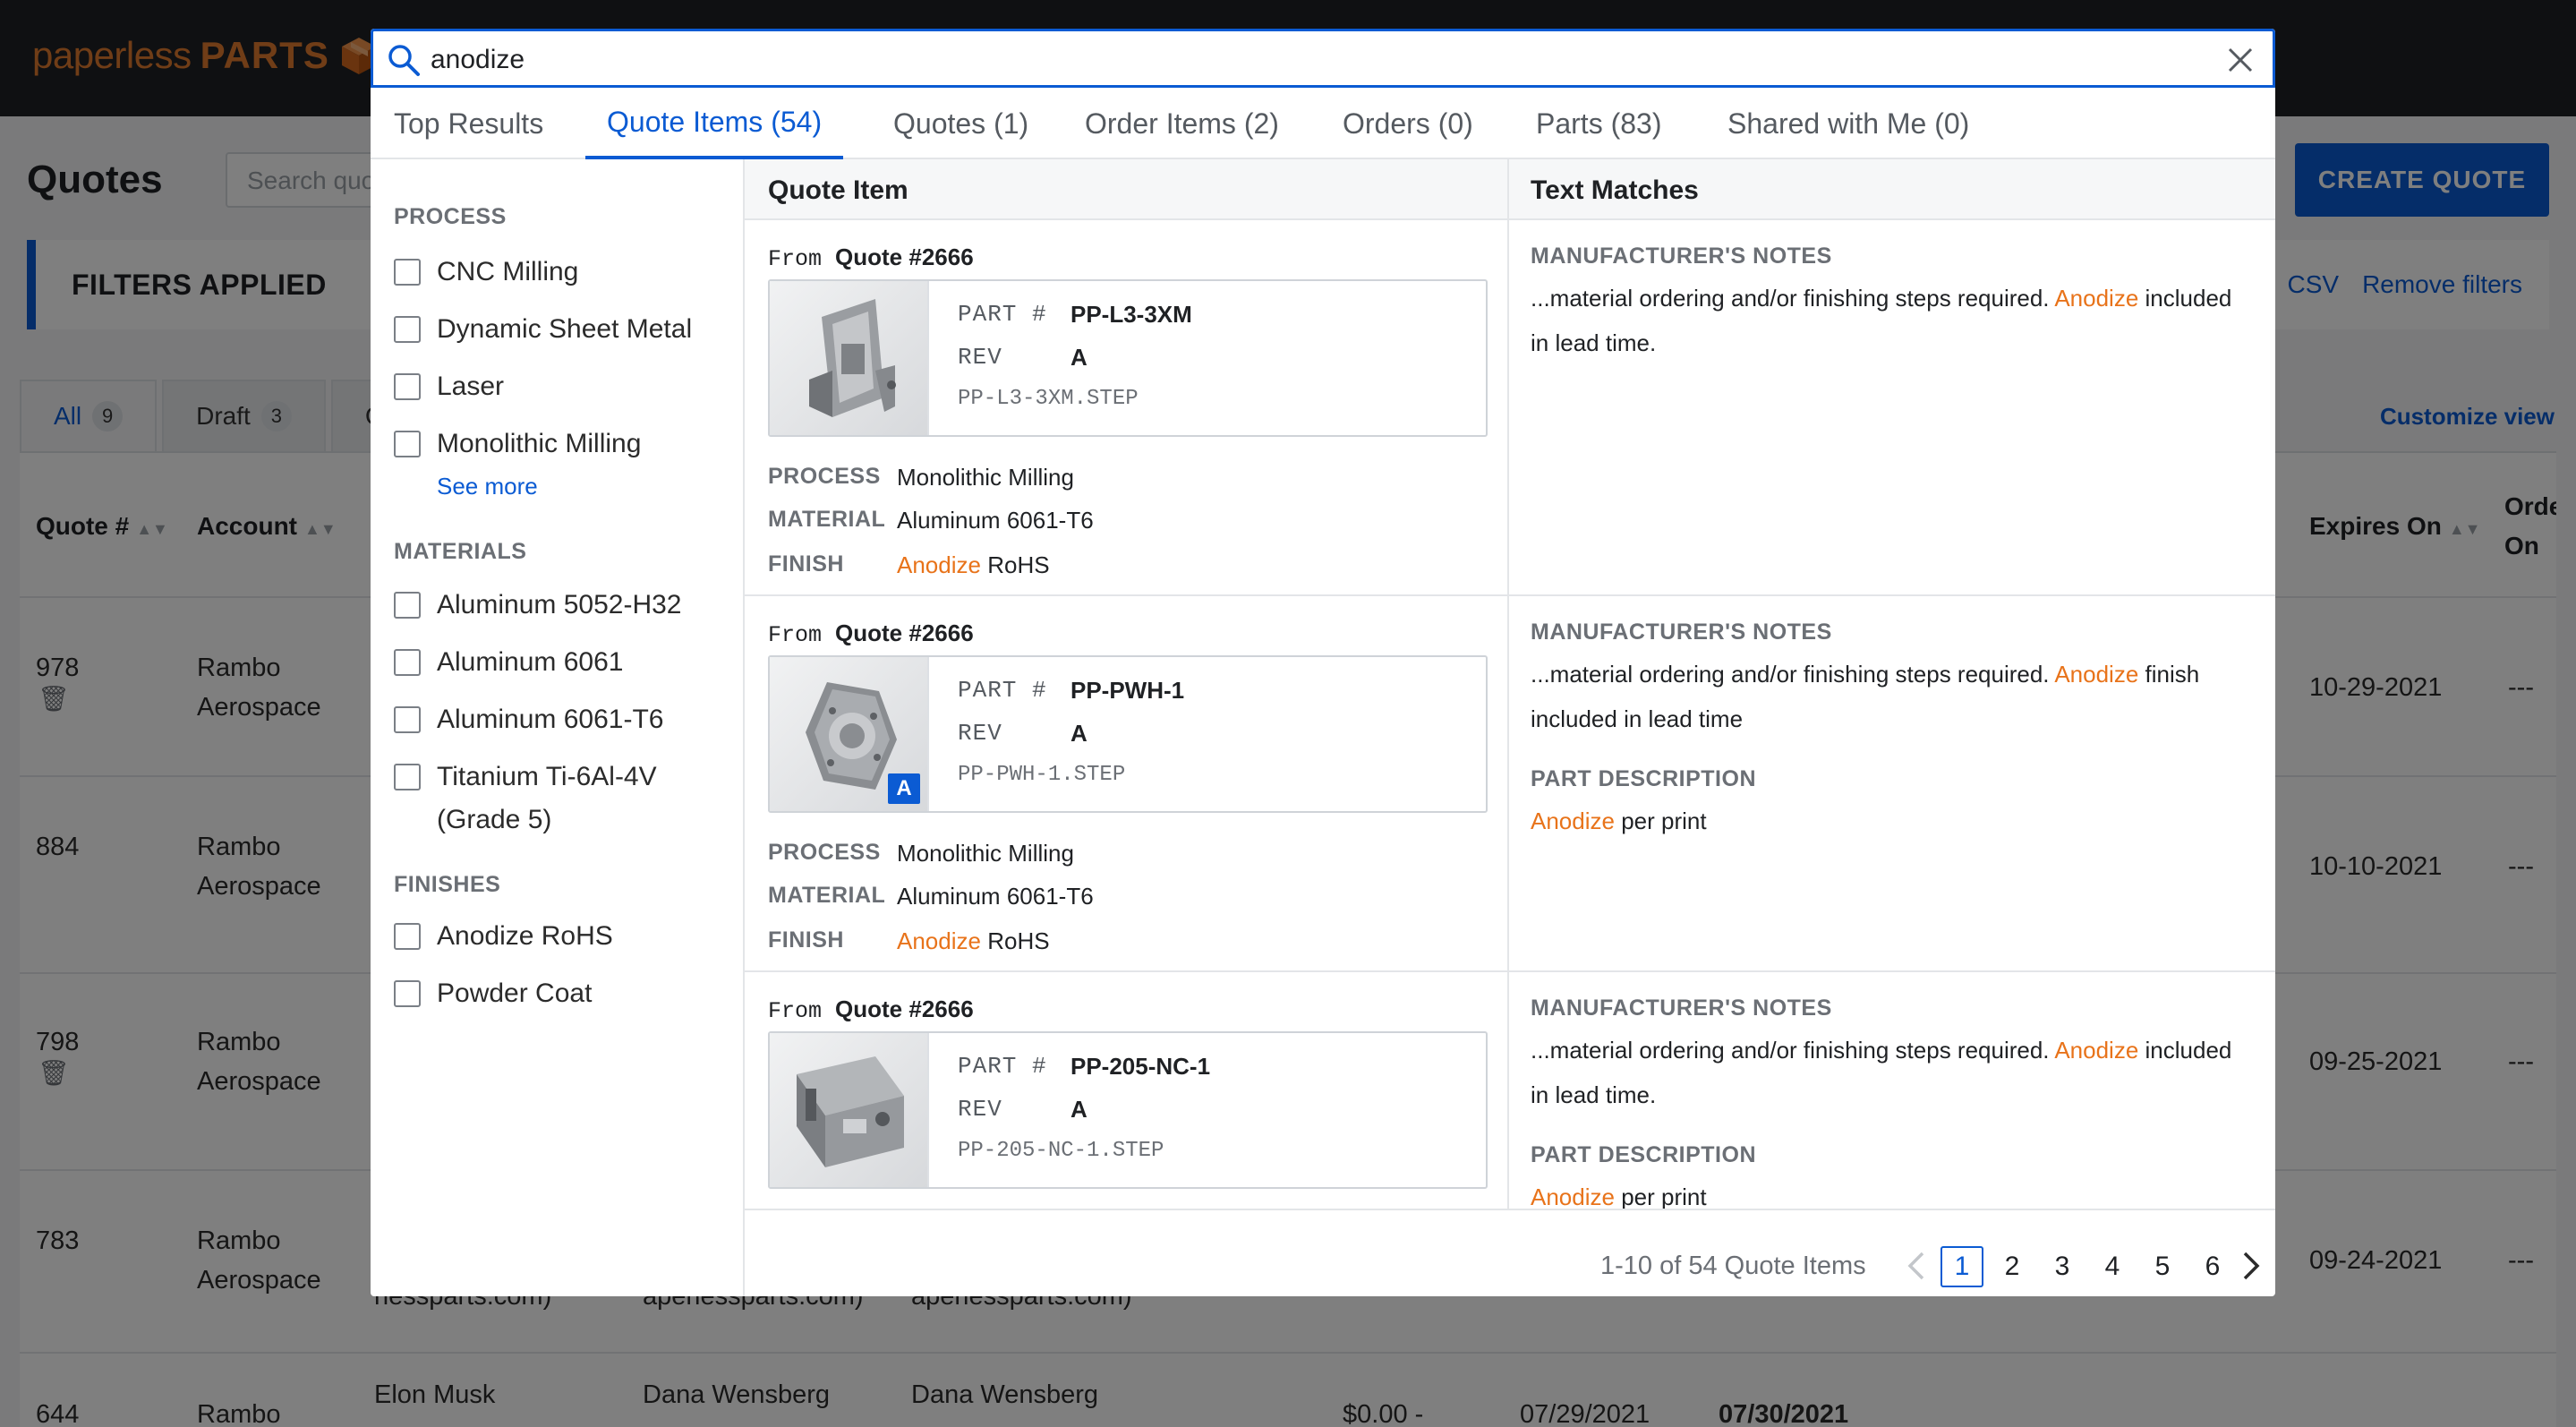  Describe the element at coordinates (449, 387) in the screenshot. I see `facet-process-laser: Laser` at that location.